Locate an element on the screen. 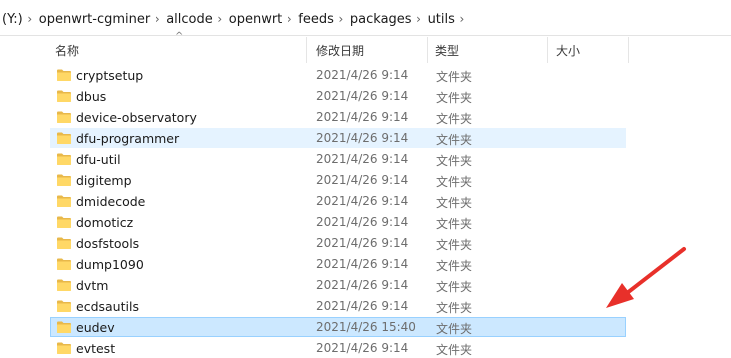 The image size is (731, 358). file-row: dosfstools 2021/4/26 9:14 文件夹 is located at coordinates (338, 243).